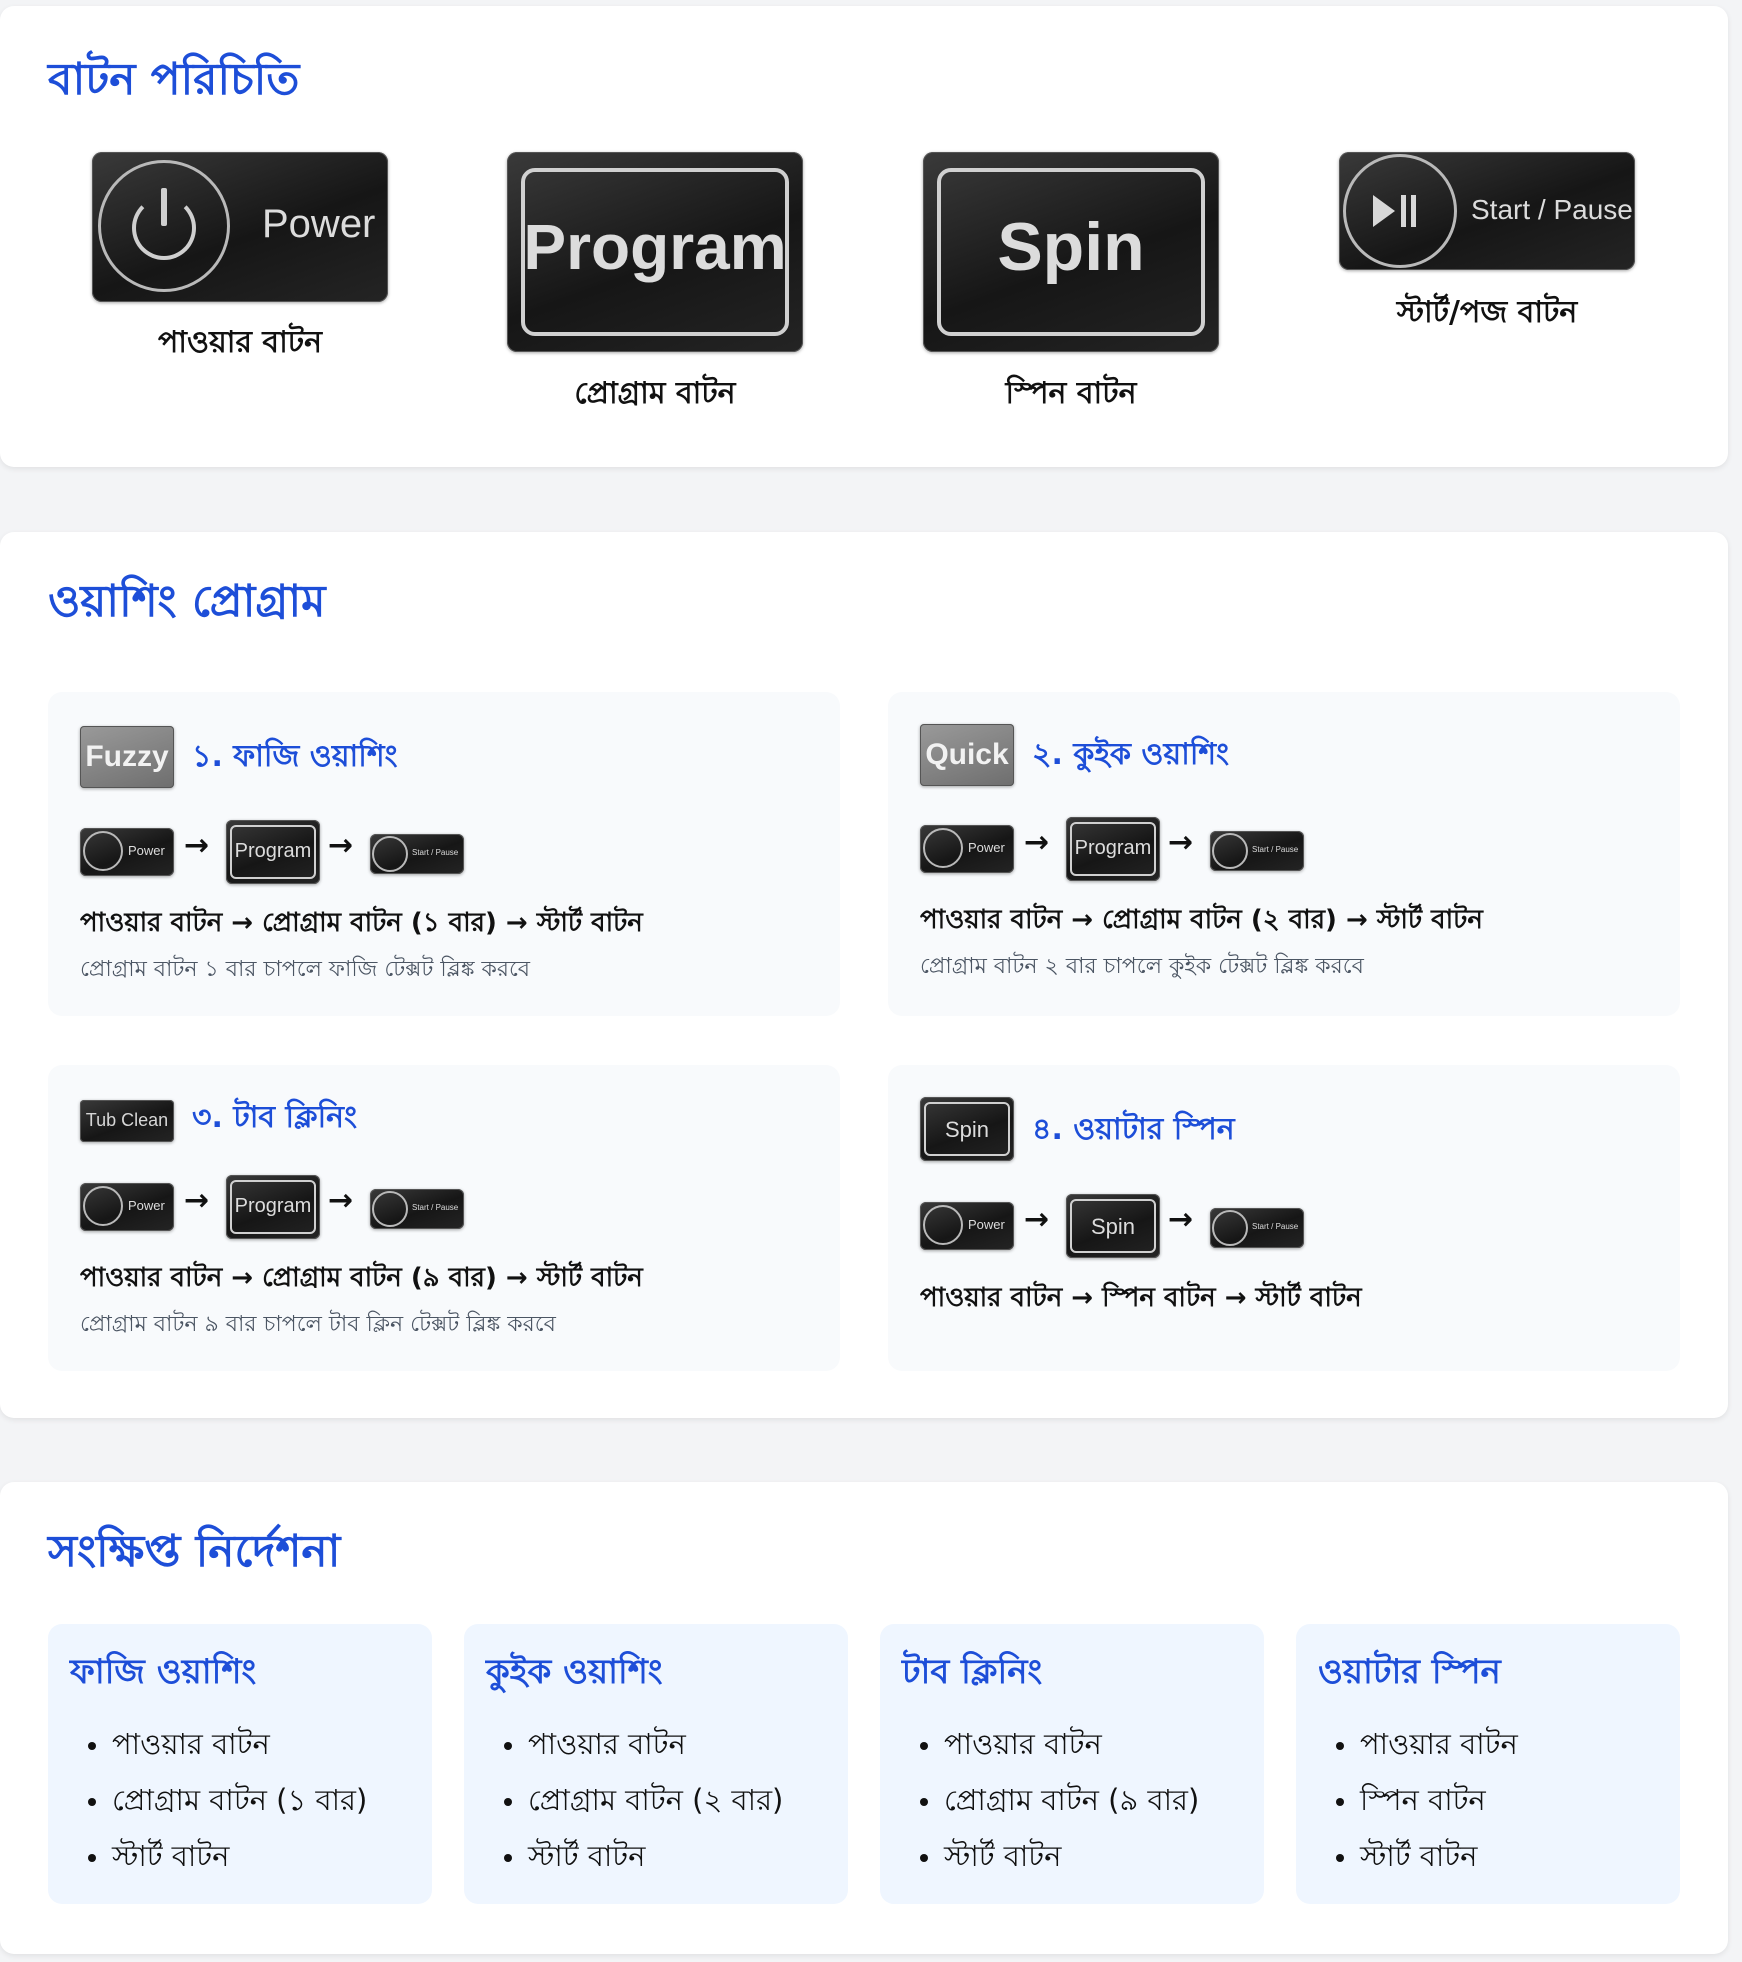 This screenshot has height=1962, width=1742. Describe the element at coordinates (1413, 211) in the screenshot. I see `pause-bar-right` at that location.